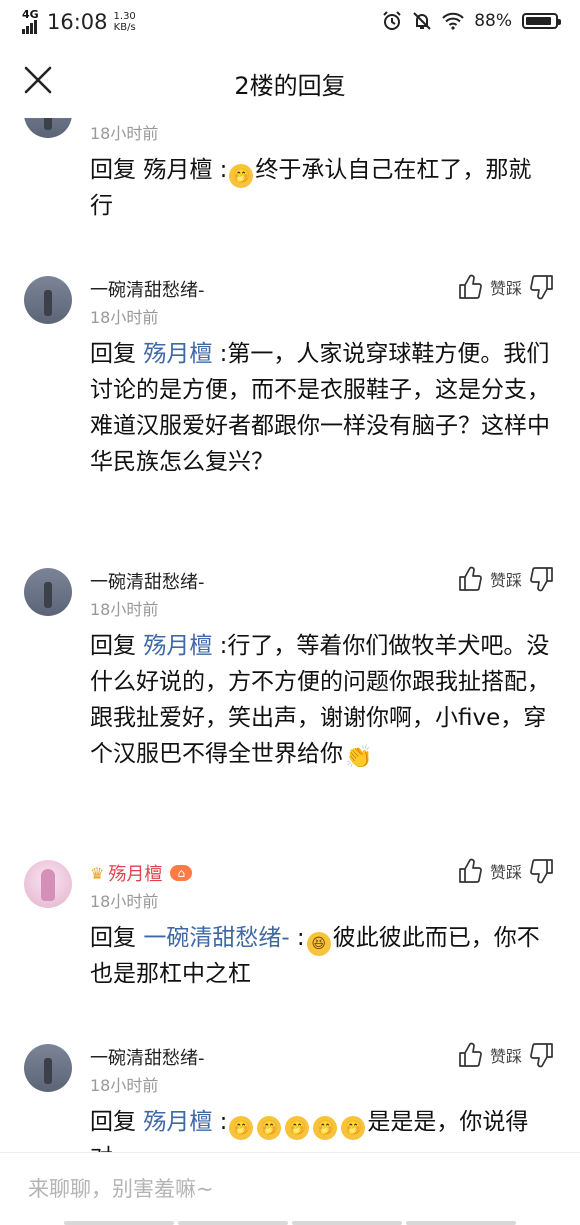  I want to click on page-title: 2楼的回复, so click(290, 86).